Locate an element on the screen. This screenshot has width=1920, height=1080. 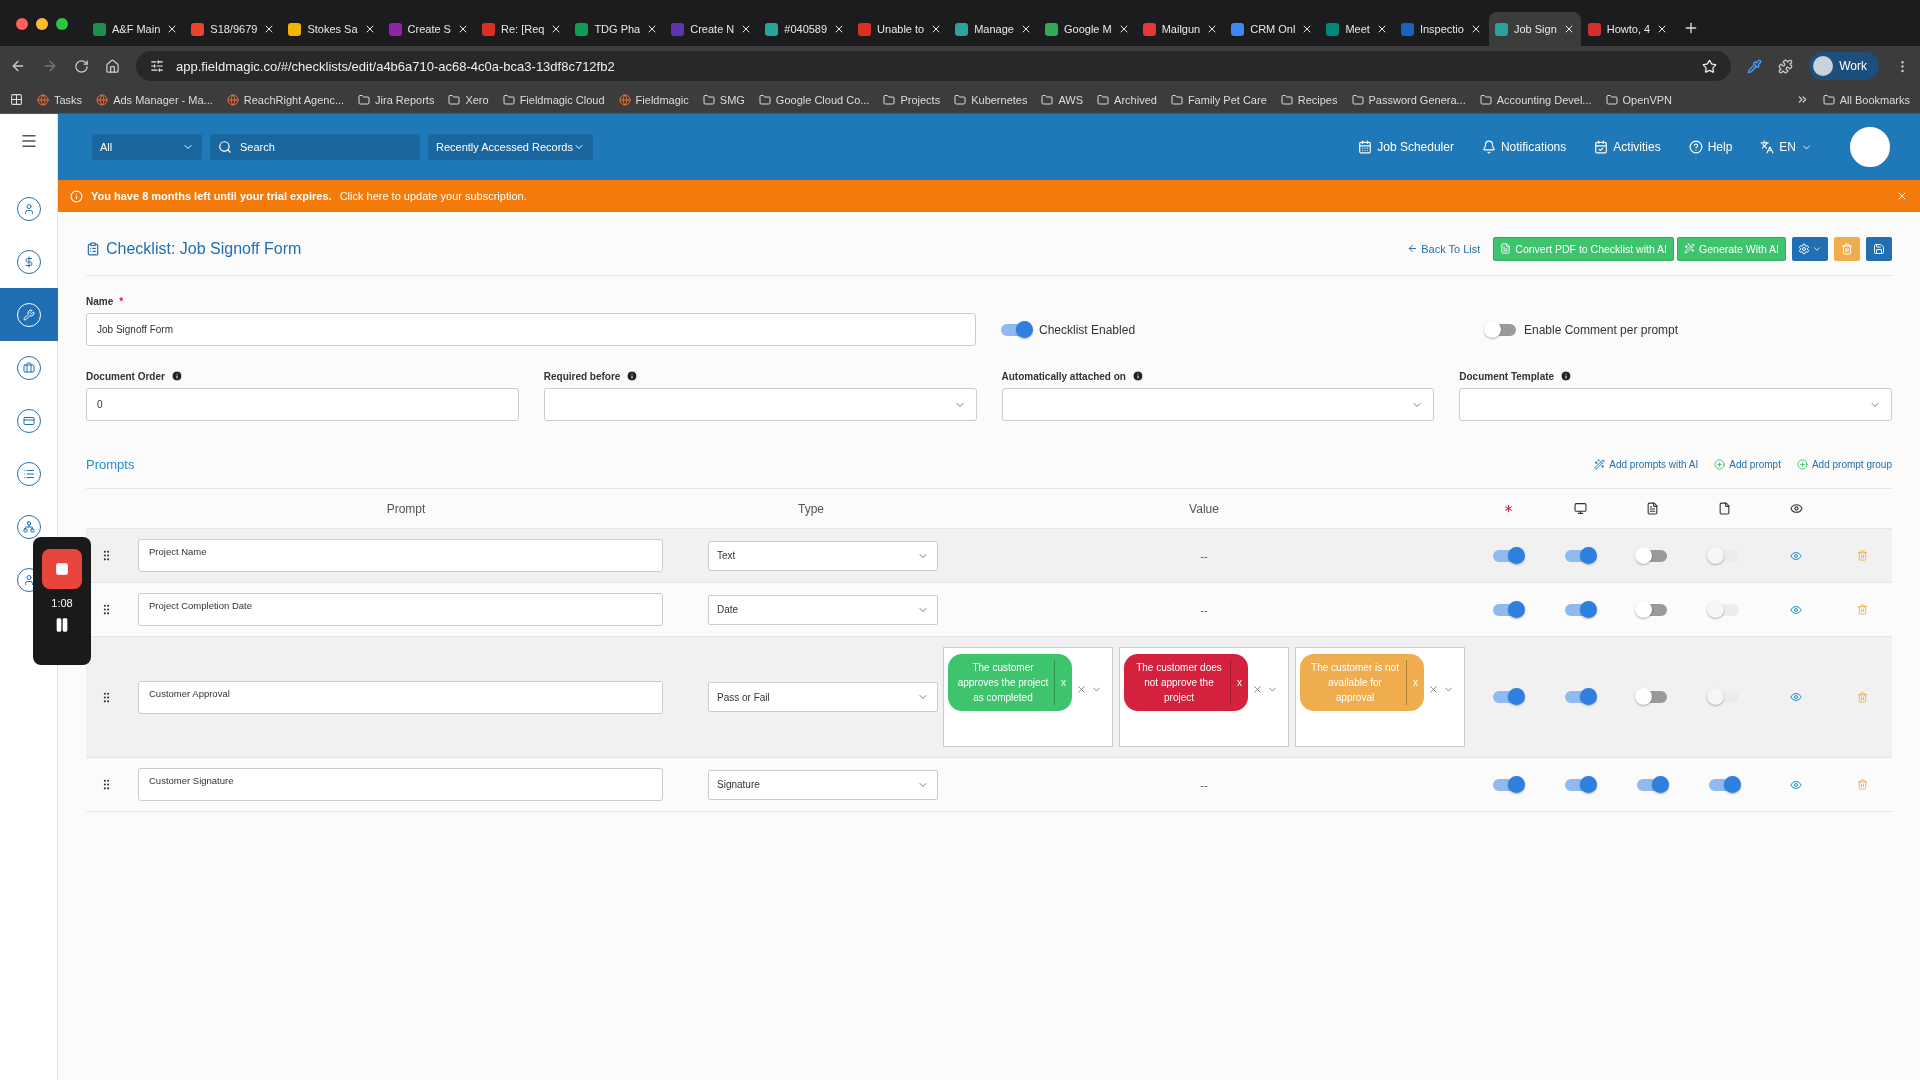
type-select: Signature is located at coordinates (823, 784).